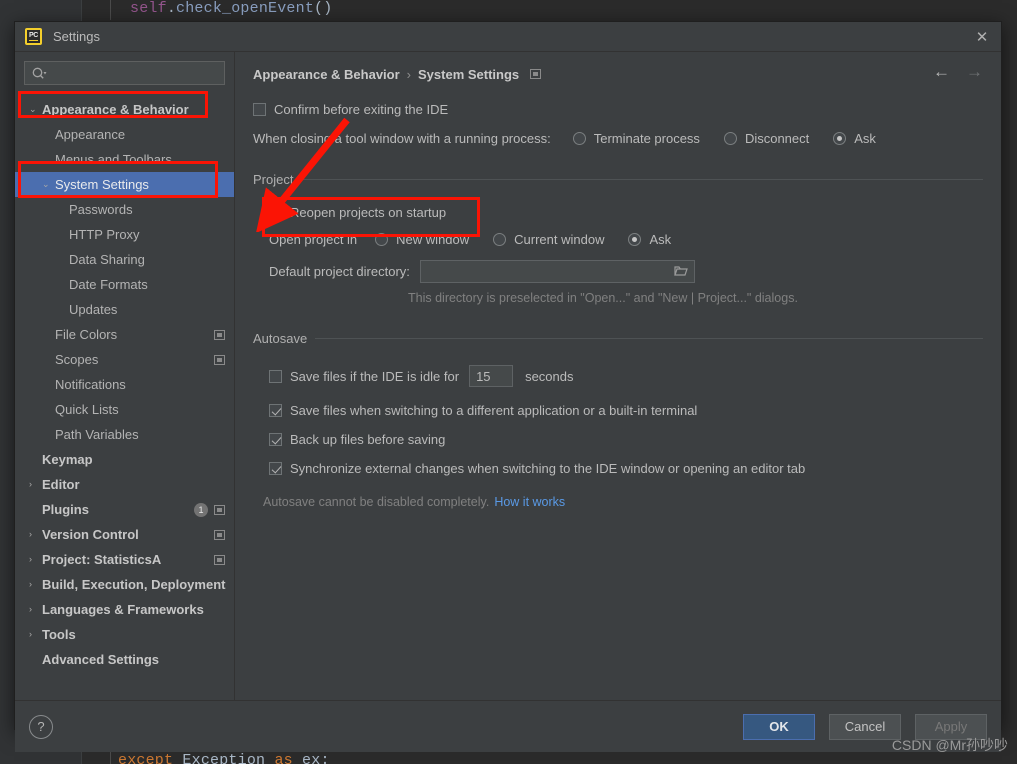 The width and height of the screenshot is (1017, 764). Describe the element at coordinates (368, 212) in the screenshot. I see `reopen-projects-label: Reopen projects on startup` at that location.